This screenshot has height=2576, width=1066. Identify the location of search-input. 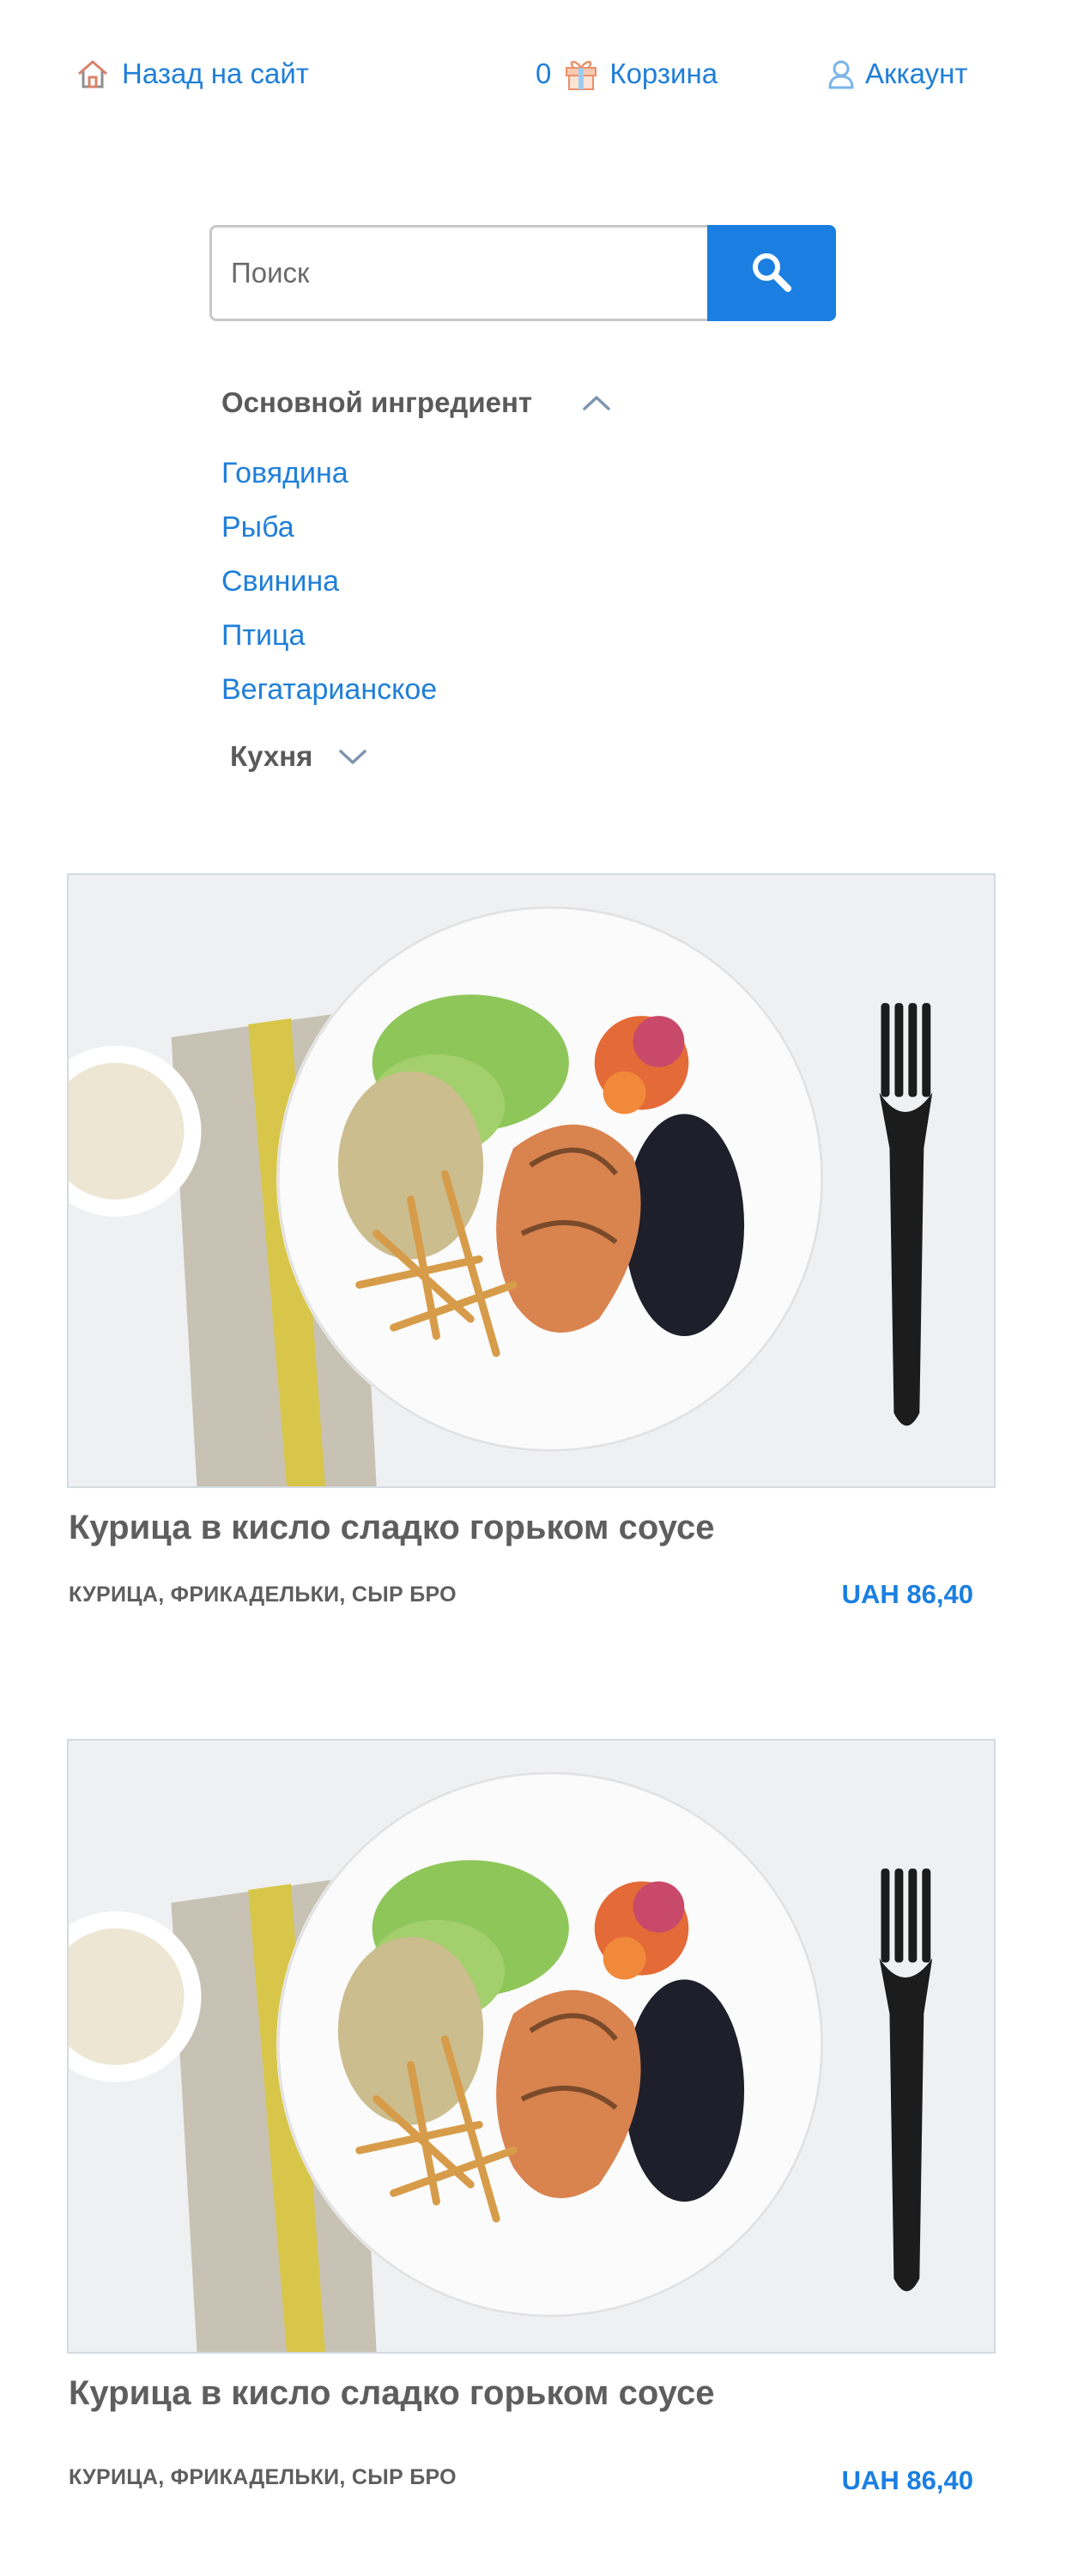
(458, 273).